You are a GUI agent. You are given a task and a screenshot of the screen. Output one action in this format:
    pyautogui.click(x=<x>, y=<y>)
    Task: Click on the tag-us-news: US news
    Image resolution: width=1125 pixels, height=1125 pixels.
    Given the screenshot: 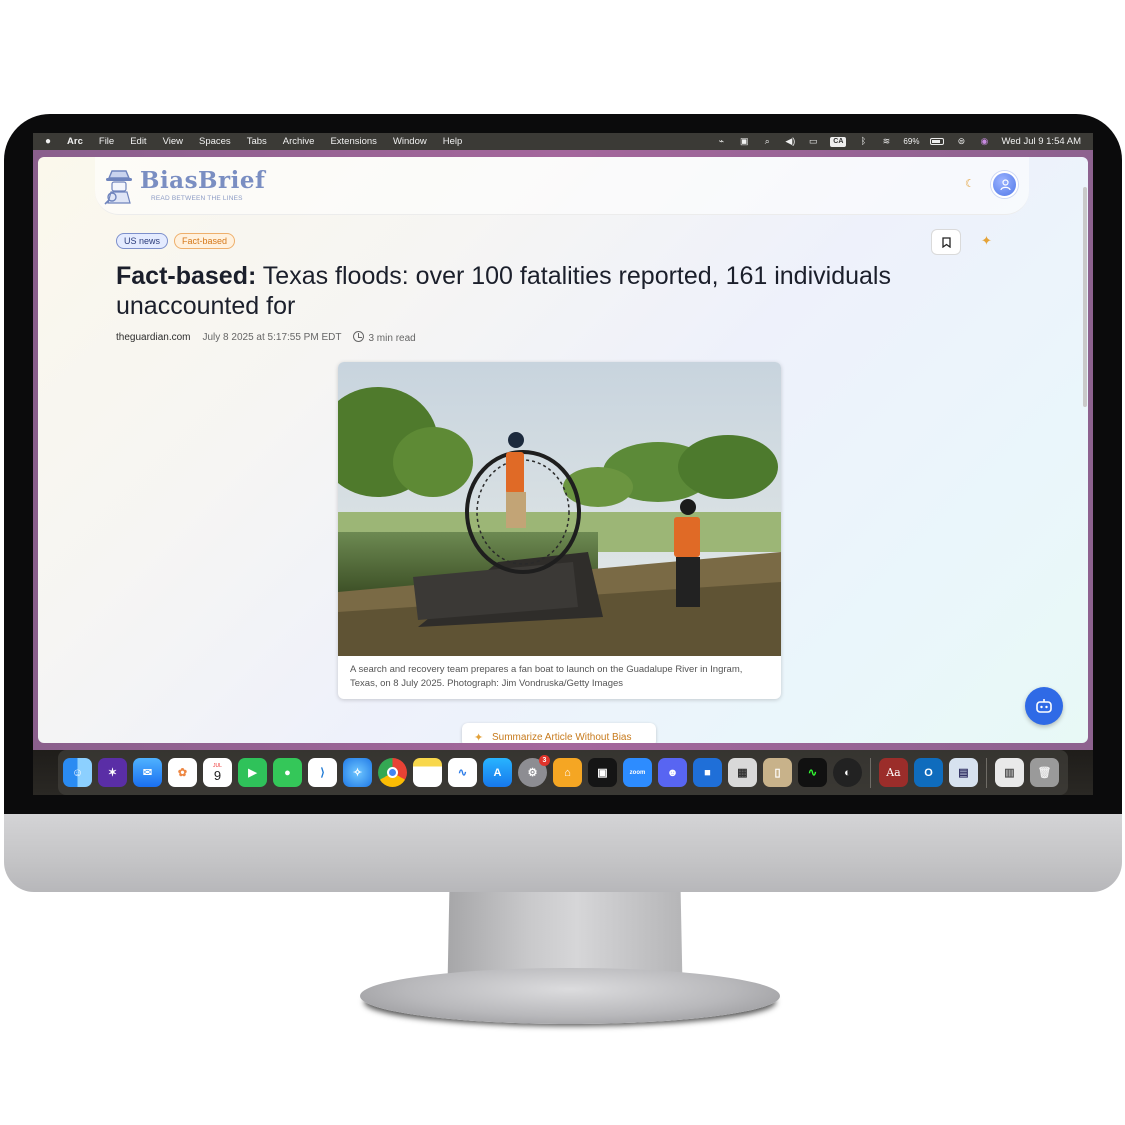 What is the action you would take?
    pyautogui.click(x=142, y=241)
    